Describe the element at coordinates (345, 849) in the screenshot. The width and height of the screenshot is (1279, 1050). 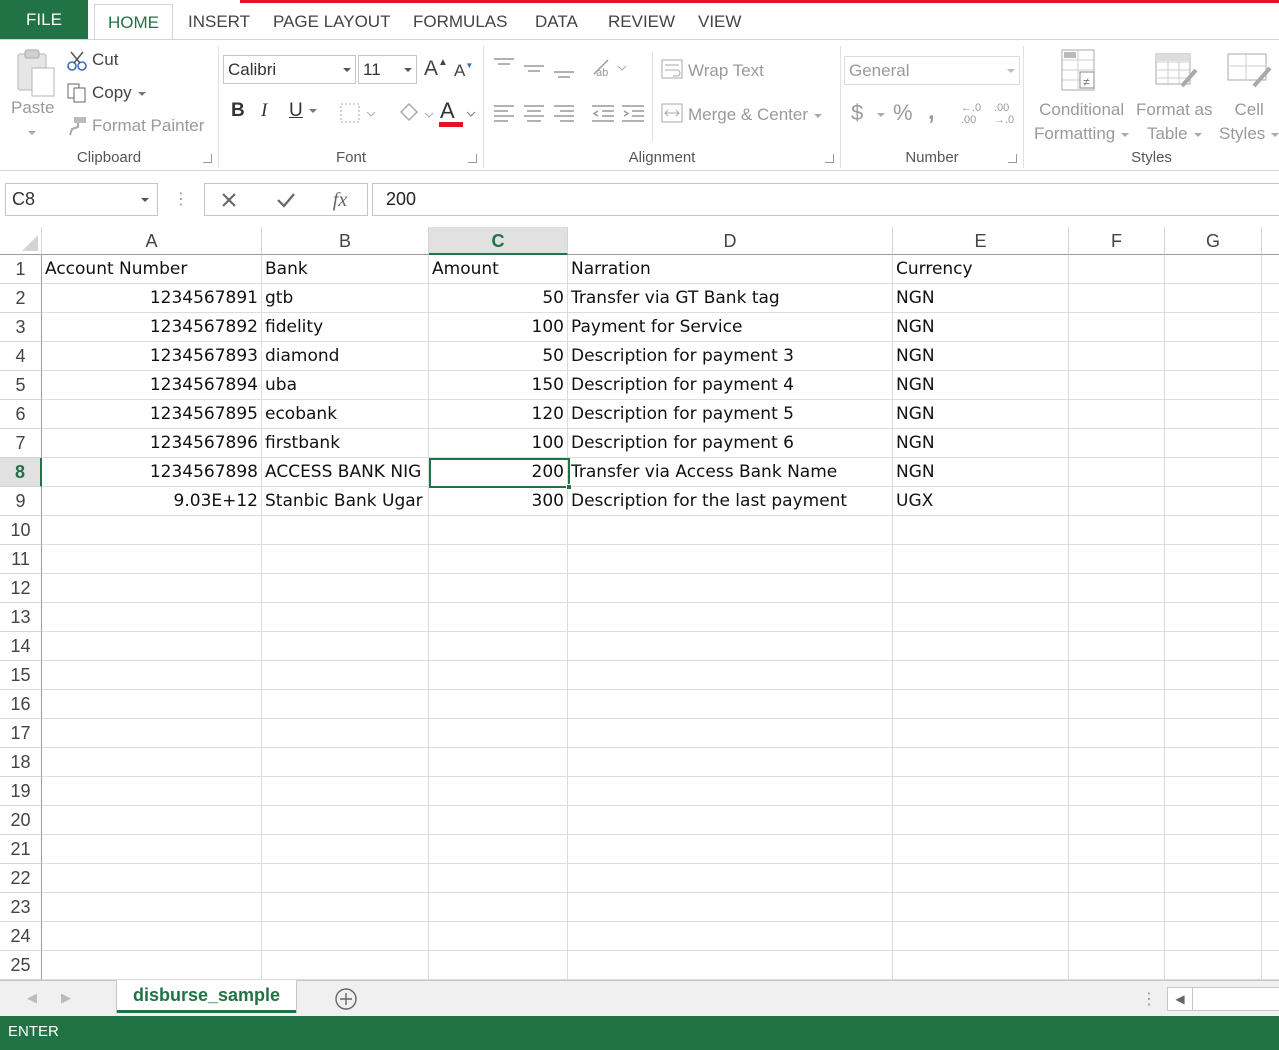
I see `cell-b21` at that location.